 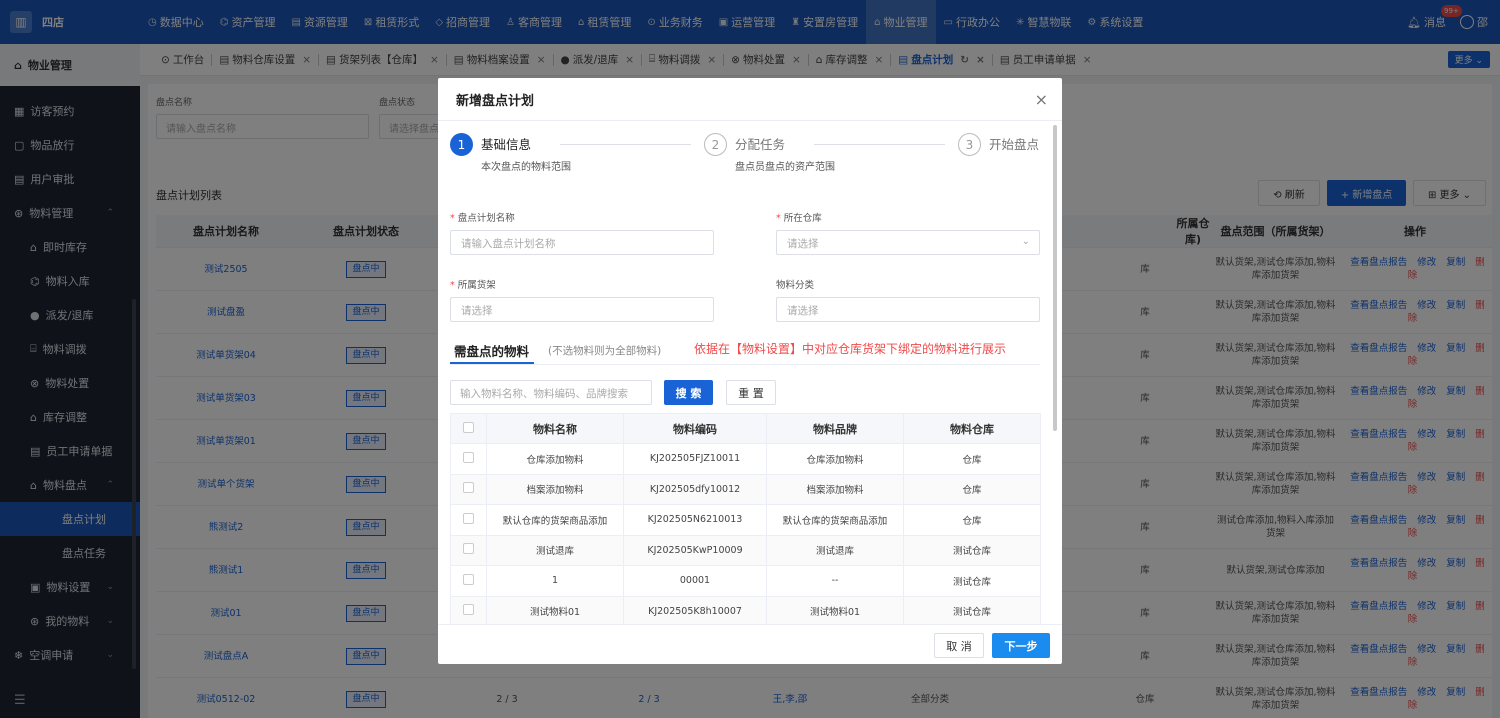 I want to click on section-active-underline, so click(x=492, y=363).